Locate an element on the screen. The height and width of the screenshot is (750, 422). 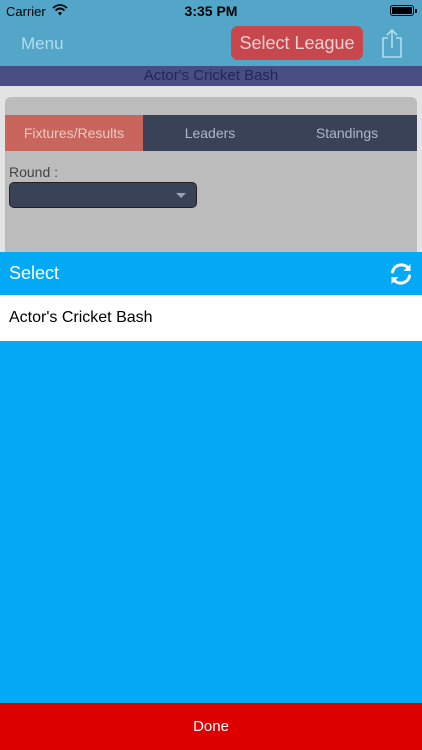
menu-button: Menu is located at coordinates (42, 44).